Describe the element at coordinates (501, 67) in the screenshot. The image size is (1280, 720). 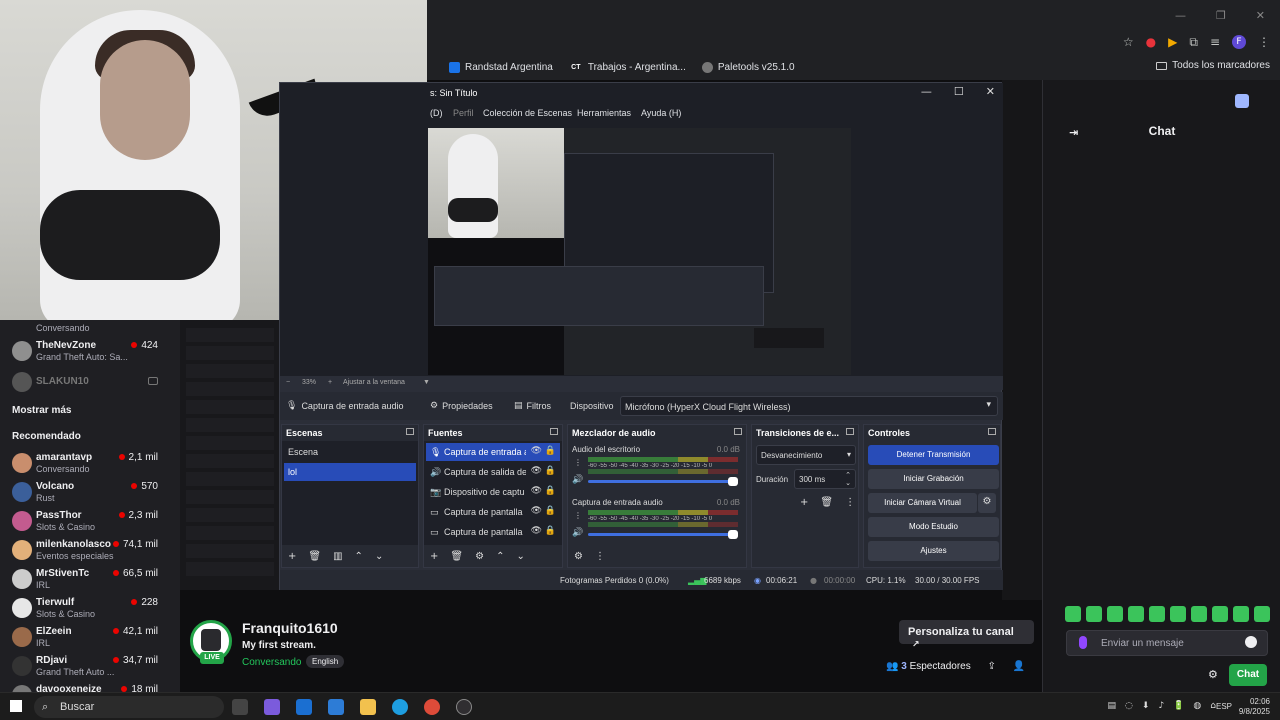
I see `bookmark-randstad: Randstad Argentina` at that location.